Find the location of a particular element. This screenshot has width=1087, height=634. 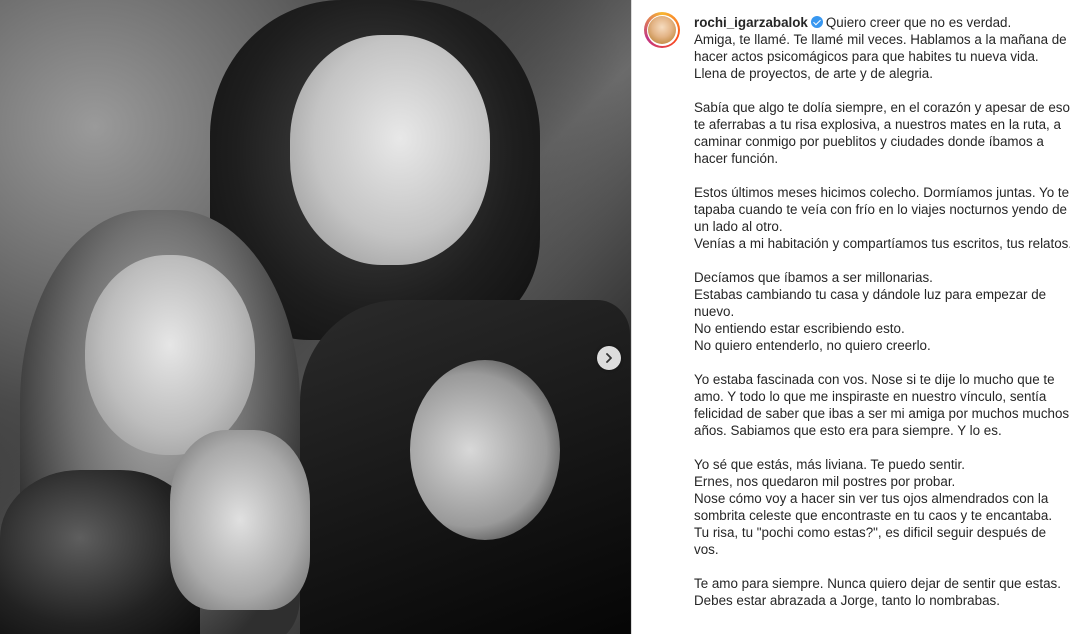

caption-first-line: Quiero creer que no es verdad. is located at coordinates (918, 22).